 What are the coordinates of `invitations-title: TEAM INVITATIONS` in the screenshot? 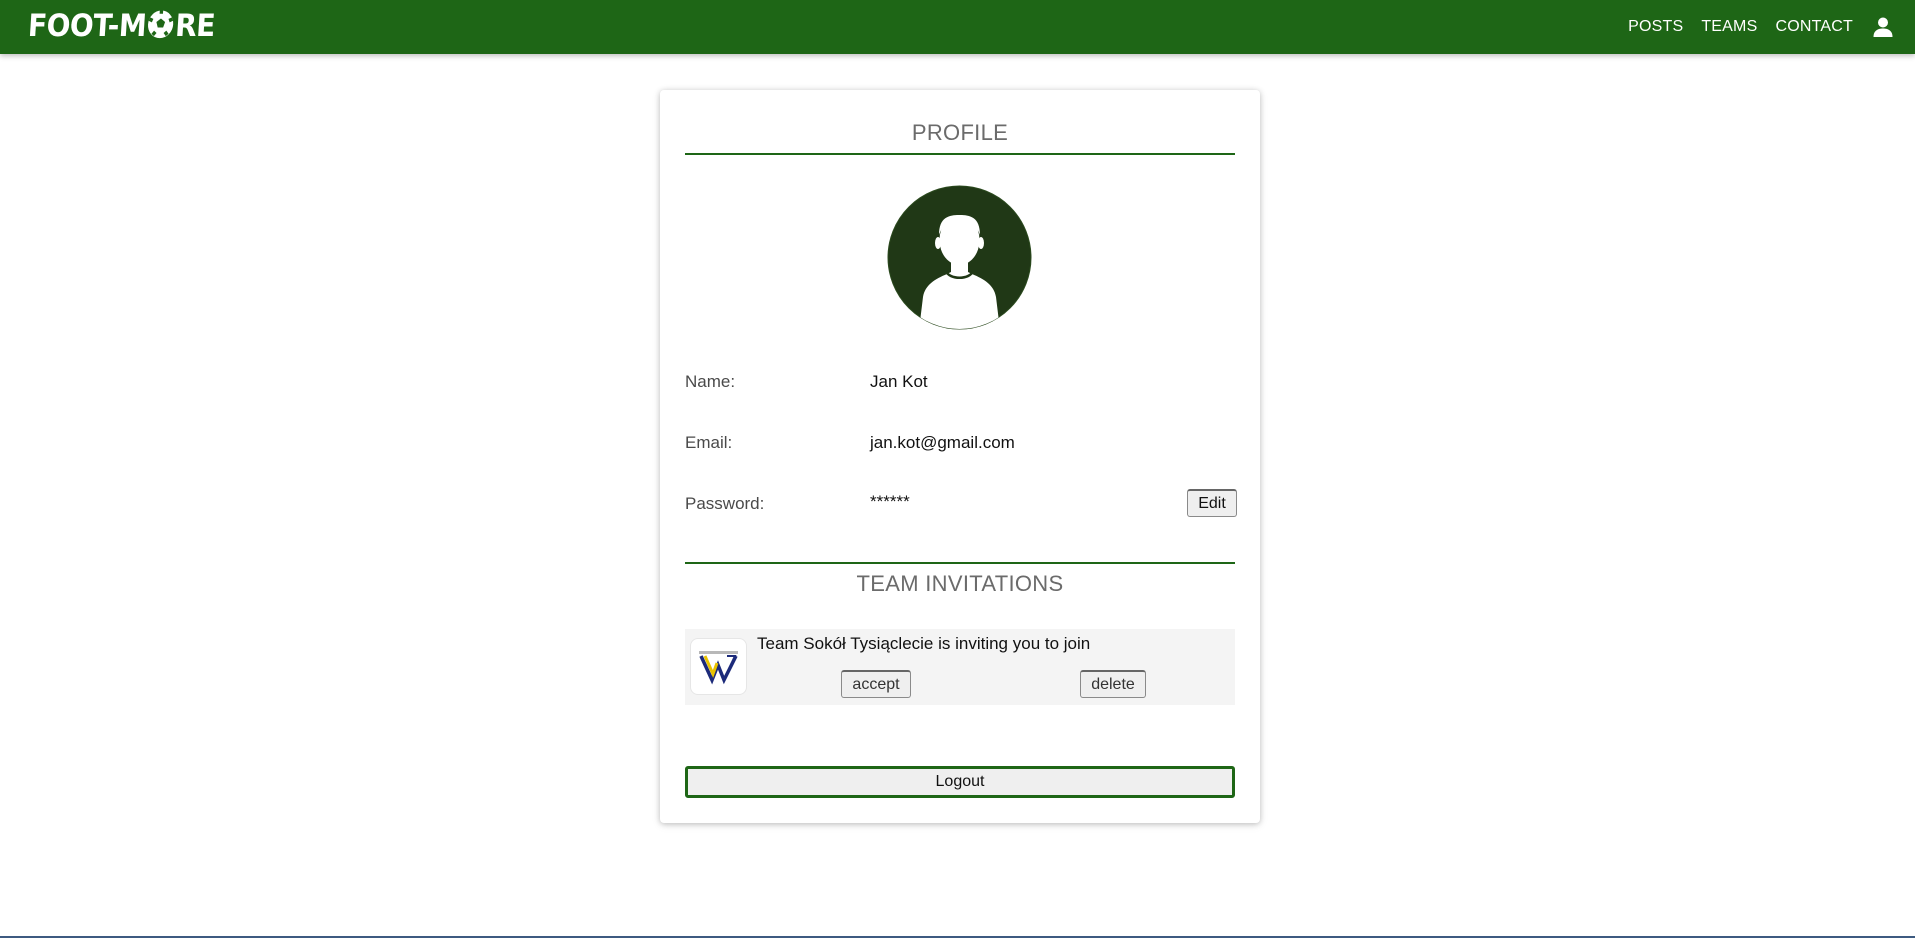 It's located at (960, 583).